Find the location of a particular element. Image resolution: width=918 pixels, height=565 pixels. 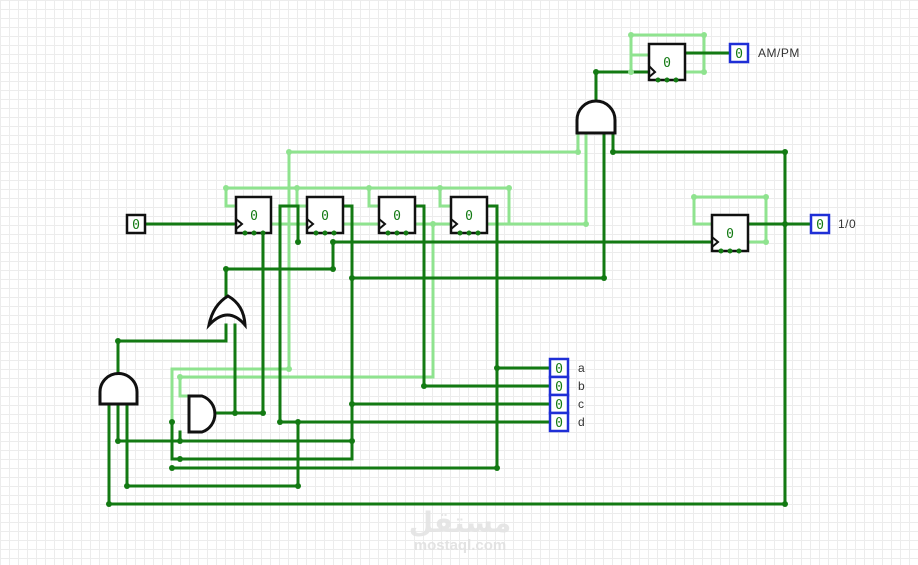

output-onoff-value: 0 is located at coordinates (820, 225).